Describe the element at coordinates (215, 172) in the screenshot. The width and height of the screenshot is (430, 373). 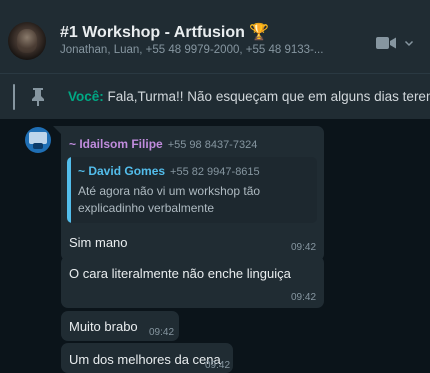
I see `quote-sender-phone: +55 82 9947-8615` at that location.